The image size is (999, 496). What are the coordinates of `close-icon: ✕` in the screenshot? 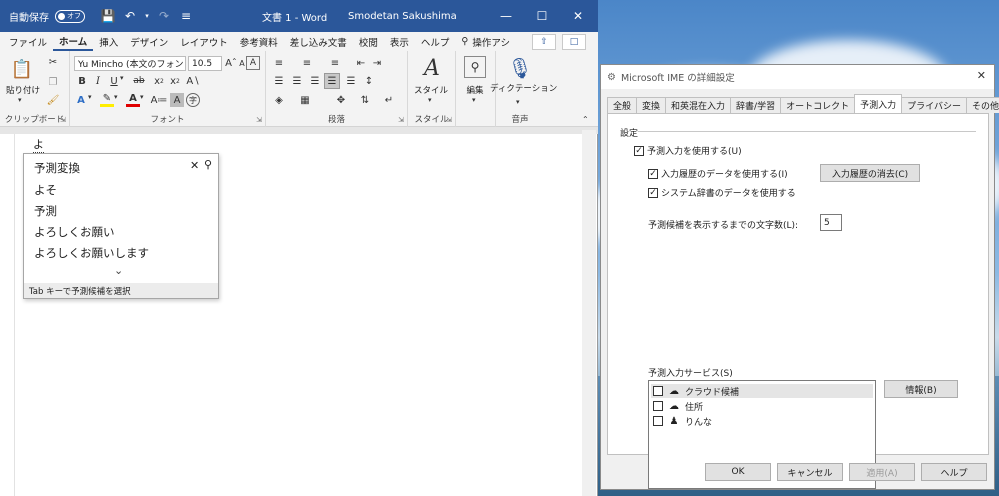 It's located at (194, 165).